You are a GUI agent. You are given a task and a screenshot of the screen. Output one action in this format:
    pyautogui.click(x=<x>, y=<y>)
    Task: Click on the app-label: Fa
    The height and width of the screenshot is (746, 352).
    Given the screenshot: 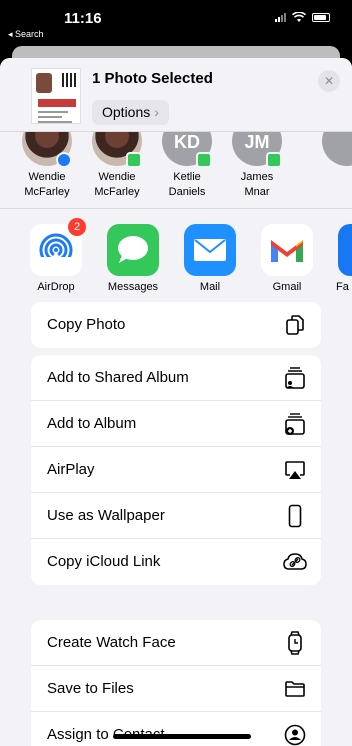 What is the action you would take?
    pyautogui.click(x=342, y=287)
    